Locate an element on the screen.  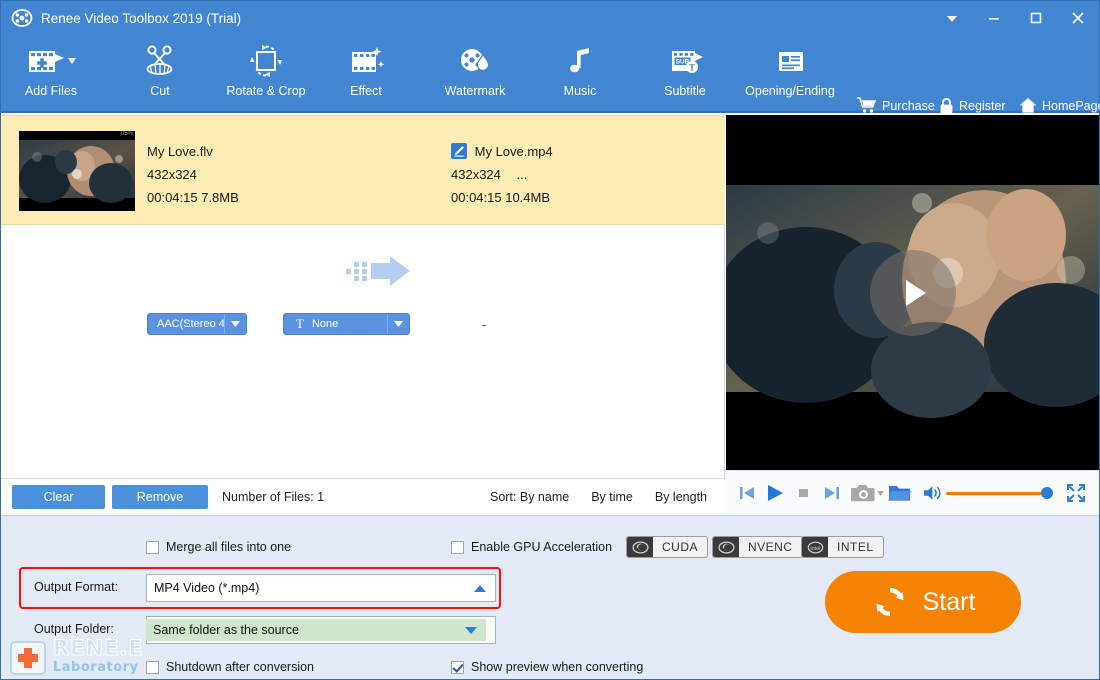
app-logo-icon is located at coordinates (22, 18).